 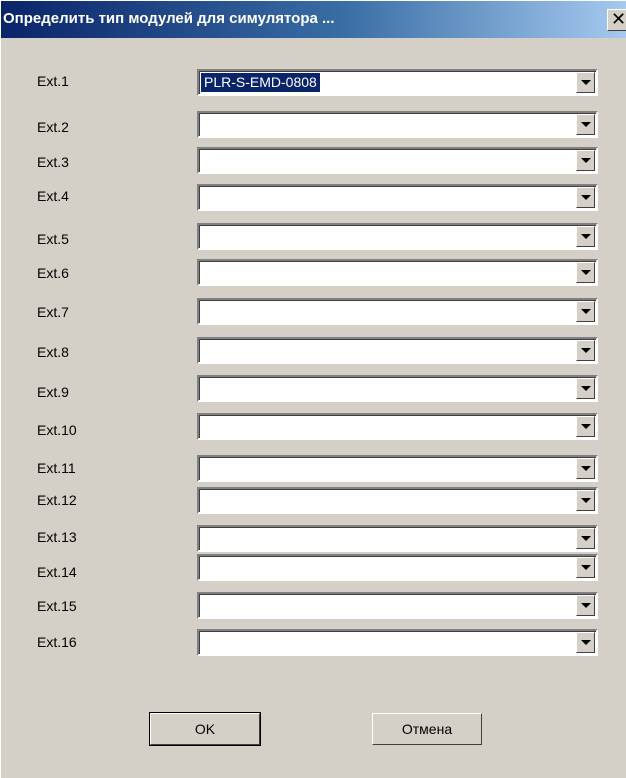 What do you see at coordinates (57, 606) in the screenshot?
I see `module-label-ext15: Ext.15` at bounding box center [57, 606].